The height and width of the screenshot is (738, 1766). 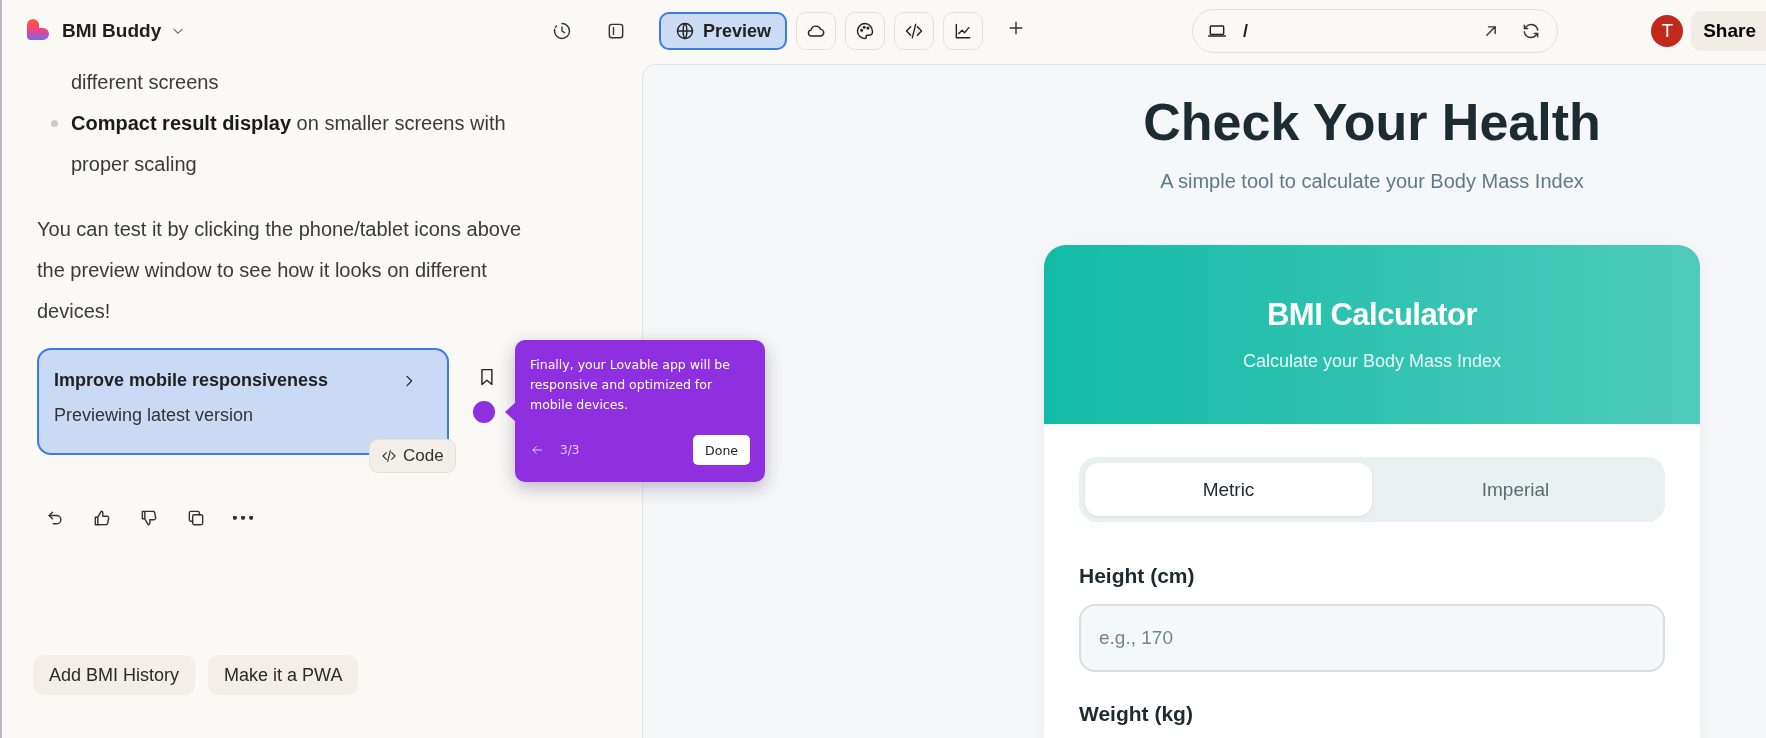 What do you see at coordinates (102, 518) in the screenshot?
I see `thumbs-up-button` at bounding box center [102, 518].